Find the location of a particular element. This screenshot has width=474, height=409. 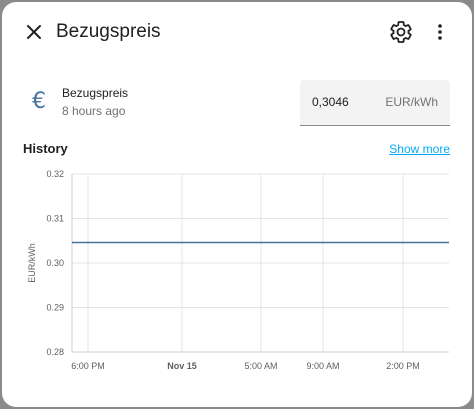

entity-name: Bezugspreis is located at coordinates (95, 93).